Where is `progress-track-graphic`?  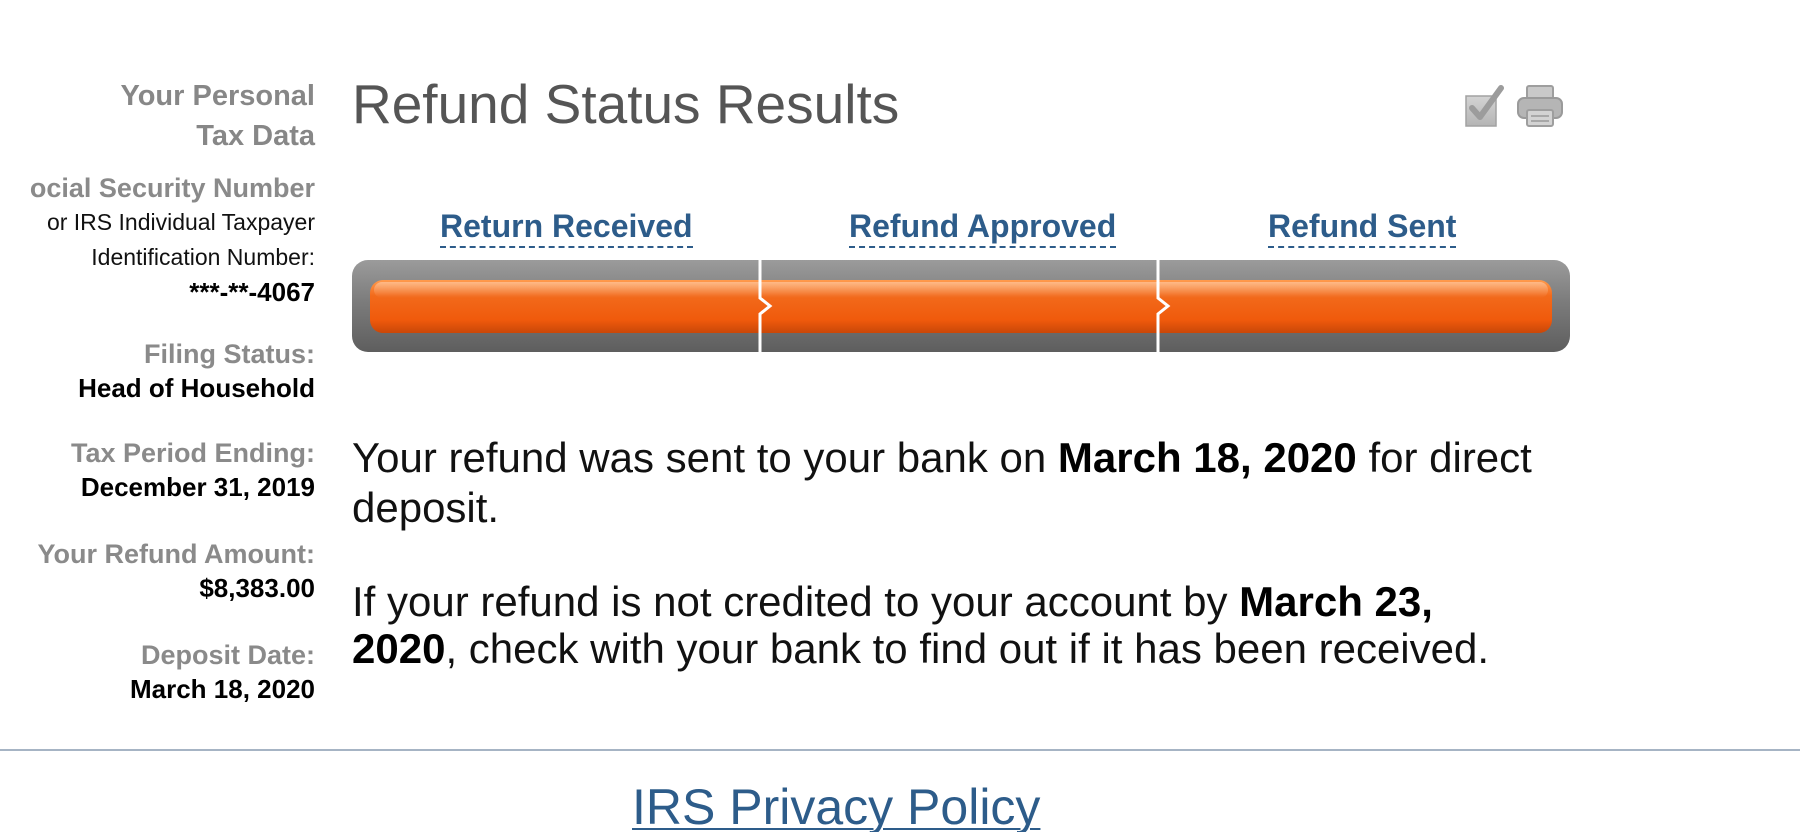 progress-track-graphic is located at coordinates (961, 306).